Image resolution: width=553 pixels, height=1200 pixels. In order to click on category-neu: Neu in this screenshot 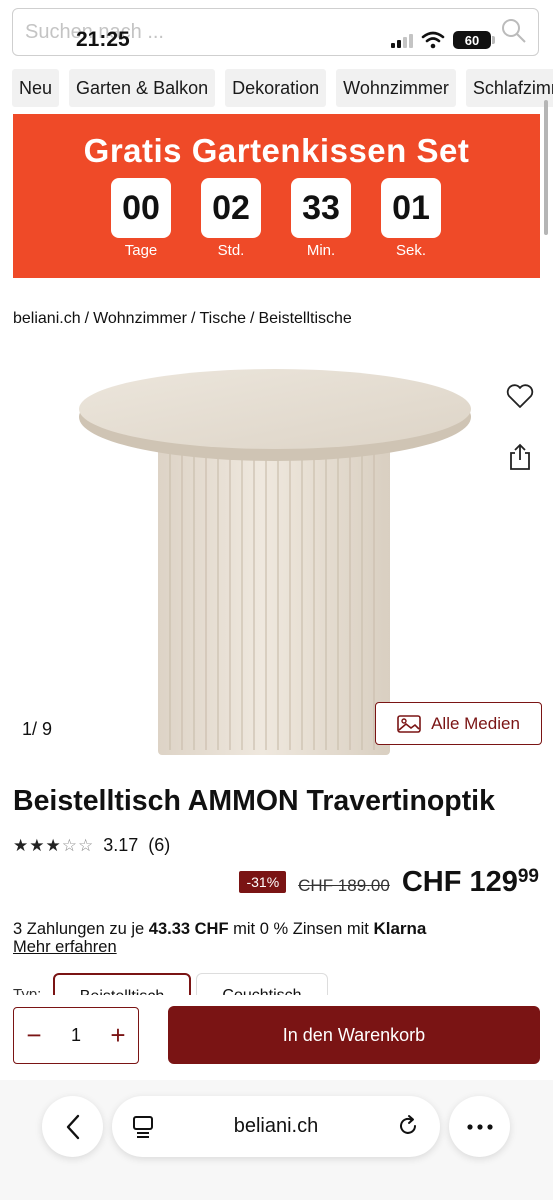, I will do `click(36, 88)`.